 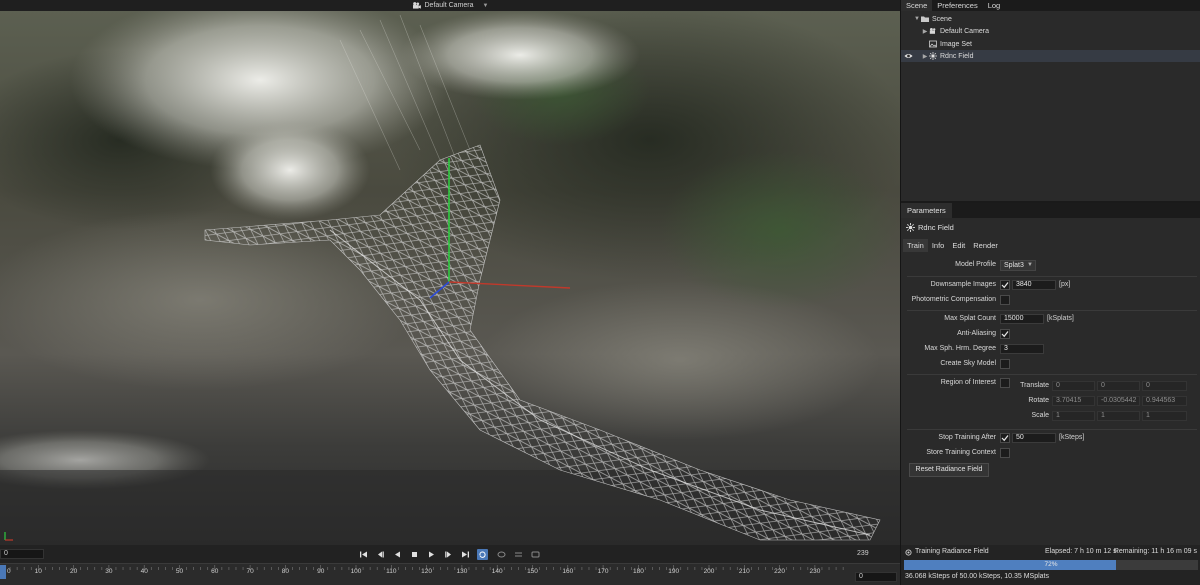 I want to click on timeline-tick-label: 230, so click(x=814, y=571).